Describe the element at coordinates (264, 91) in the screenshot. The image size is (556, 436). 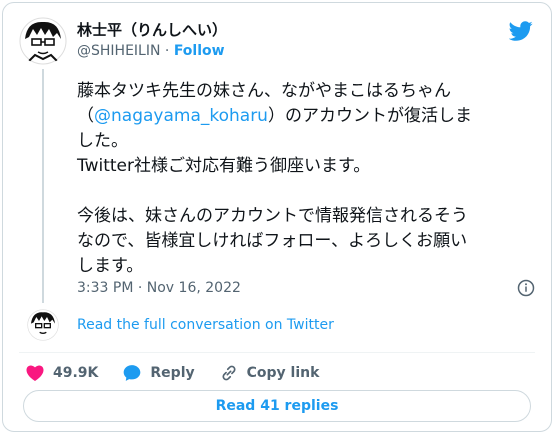
I see `tweet-line: 藤本タツキ先生の妹さん、ながやまこはるちゃん` at that location.